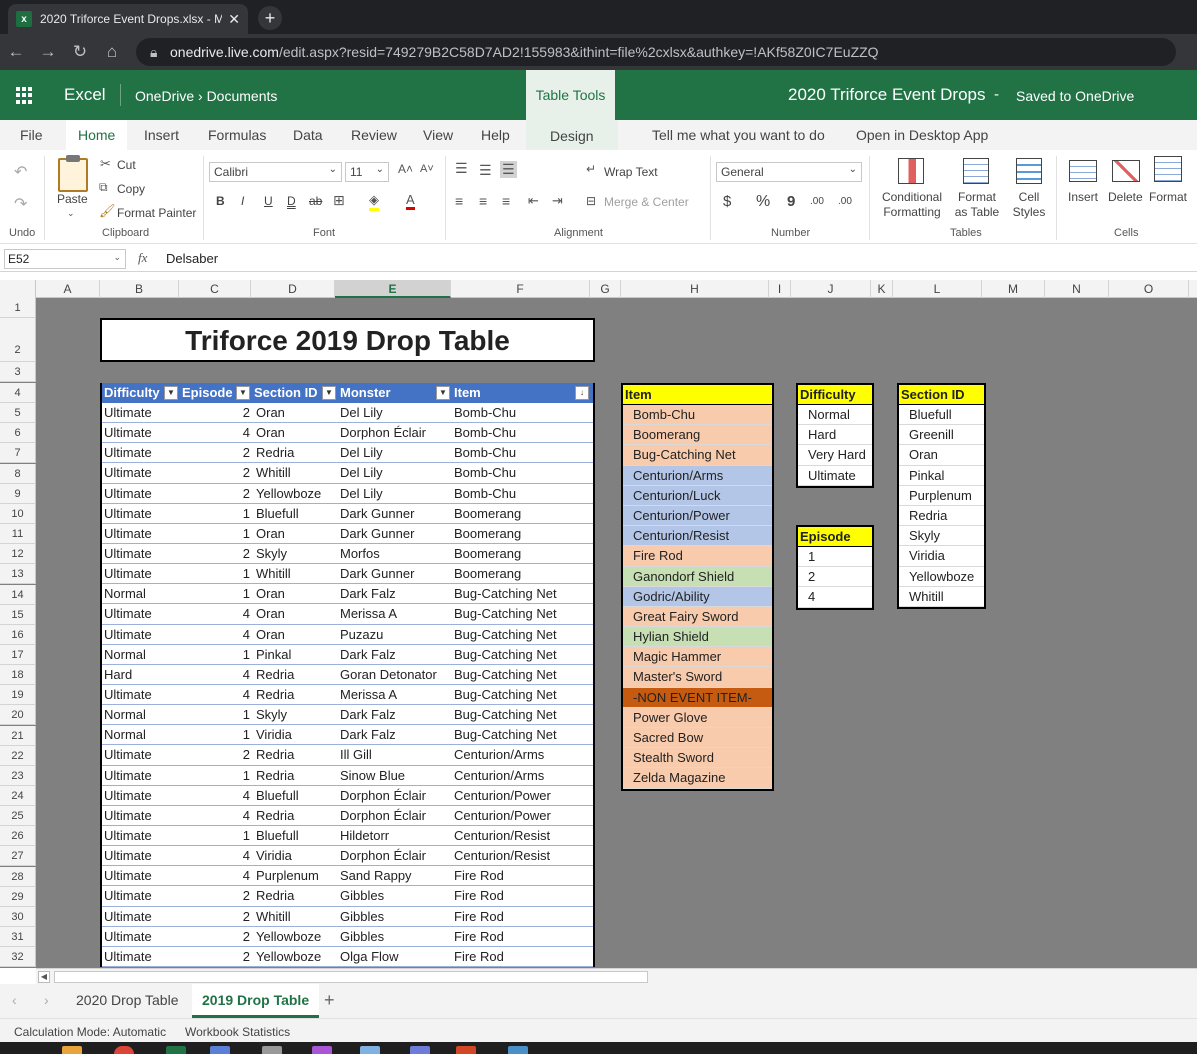  Describe the element at coordinates (161, 135) in the screenshot. I see `tab-insert: Insert` at that location.